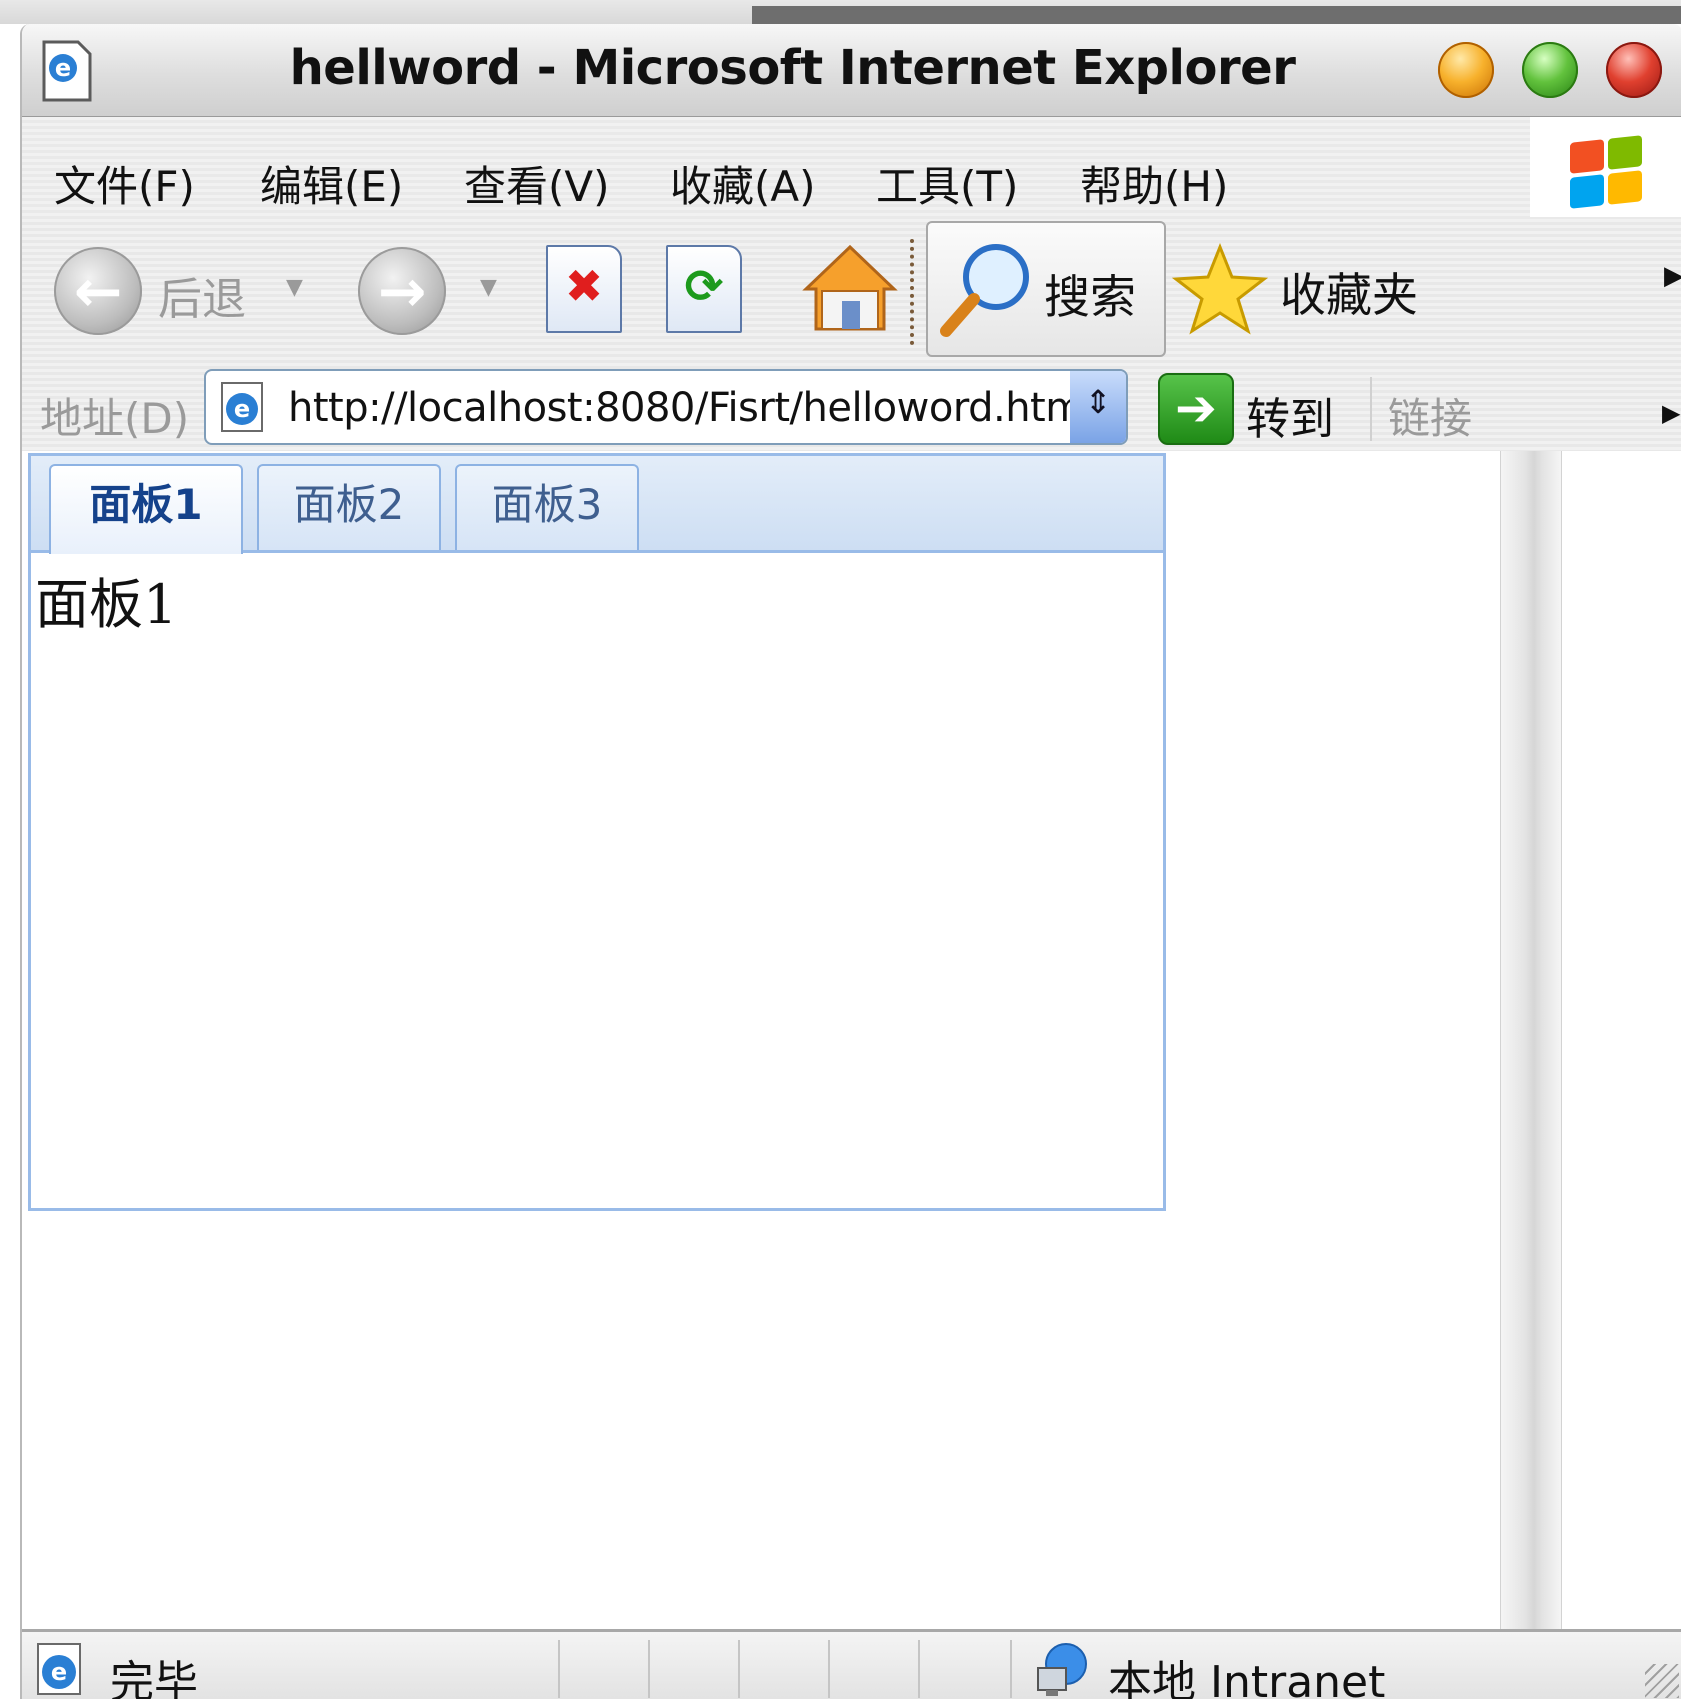 The height and width of the screenshot is (1699, 1681). I want to click on security-zone-label: 本地 Intranet, so click(1247, 1678).